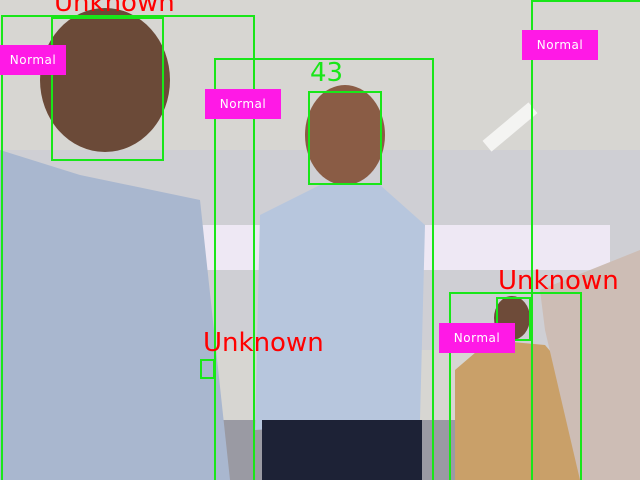  What do you see at coordinates (327, 73) in the screenshot?
I see `identity-label: 43` at bounding box center [327, 73].